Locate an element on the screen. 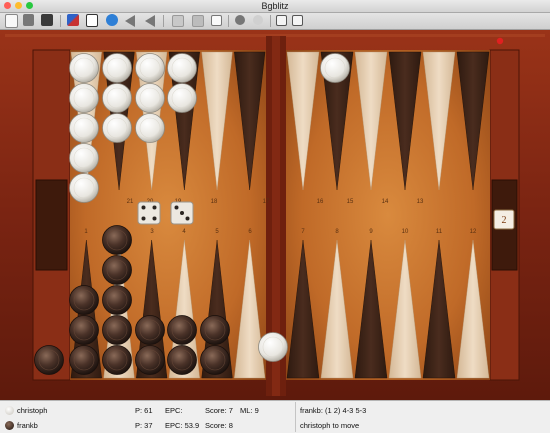  analyze-icon is located at coordinates (258, 20).